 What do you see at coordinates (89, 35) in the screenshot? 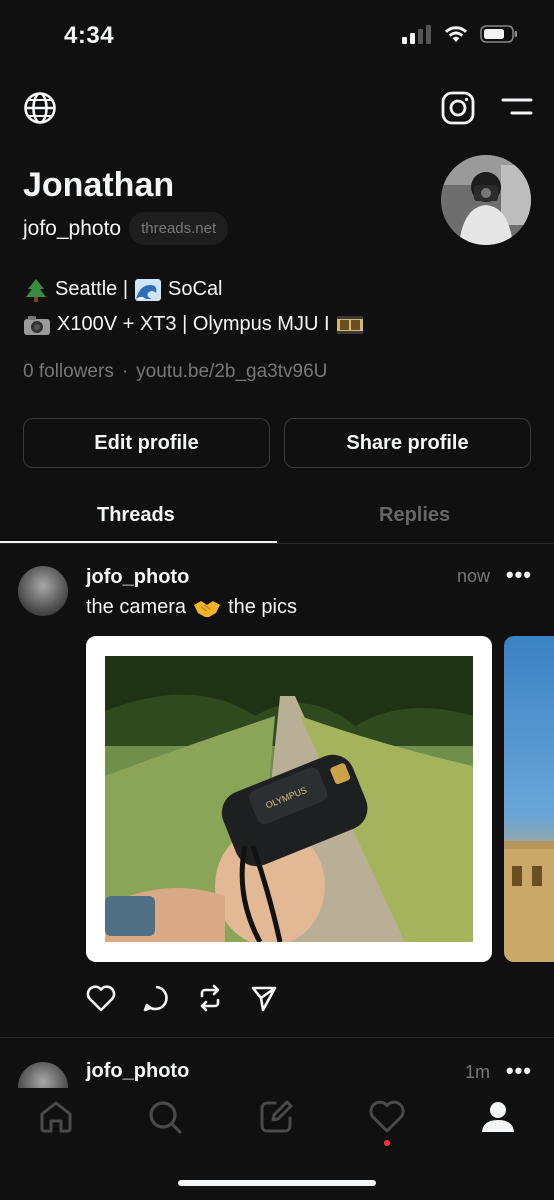
I see `status-time: 4:34` at bounding box center [89, 35].